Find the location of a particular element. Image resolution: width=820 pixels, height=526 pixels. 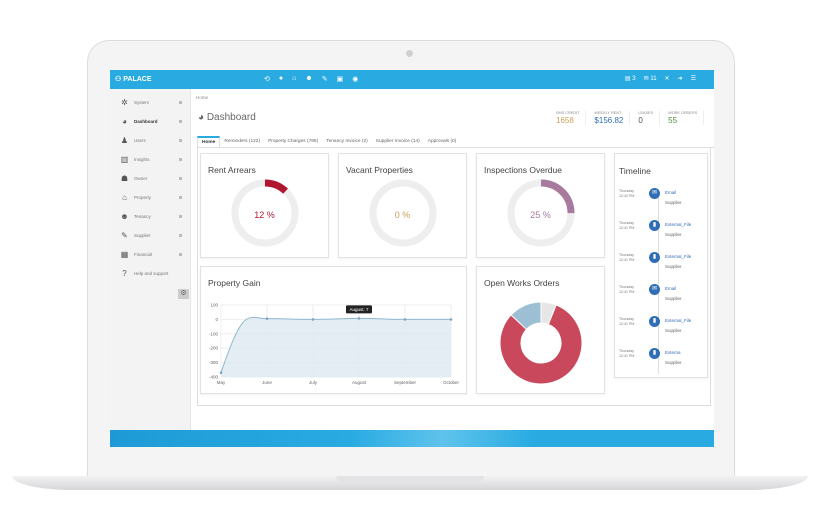

bank-icon: ▦ is located at coordinates (124, 254).